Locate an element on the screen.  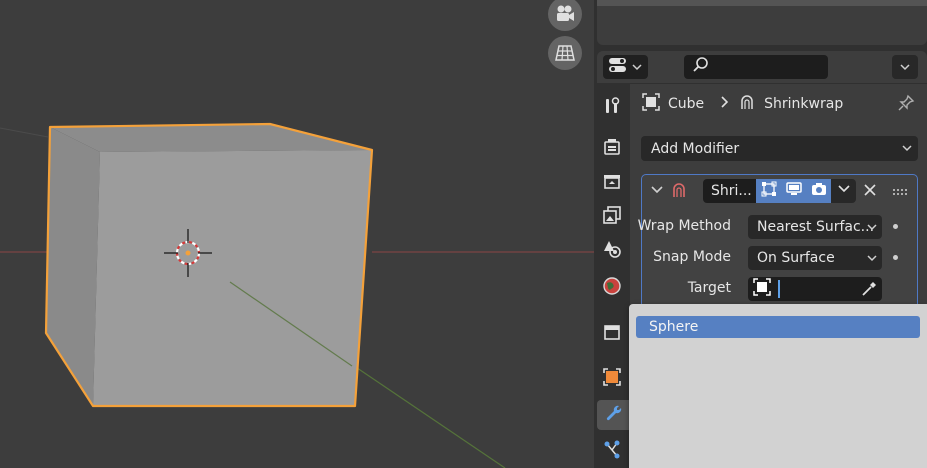
viewport-display-toggle is located at coordinates (793, 191).